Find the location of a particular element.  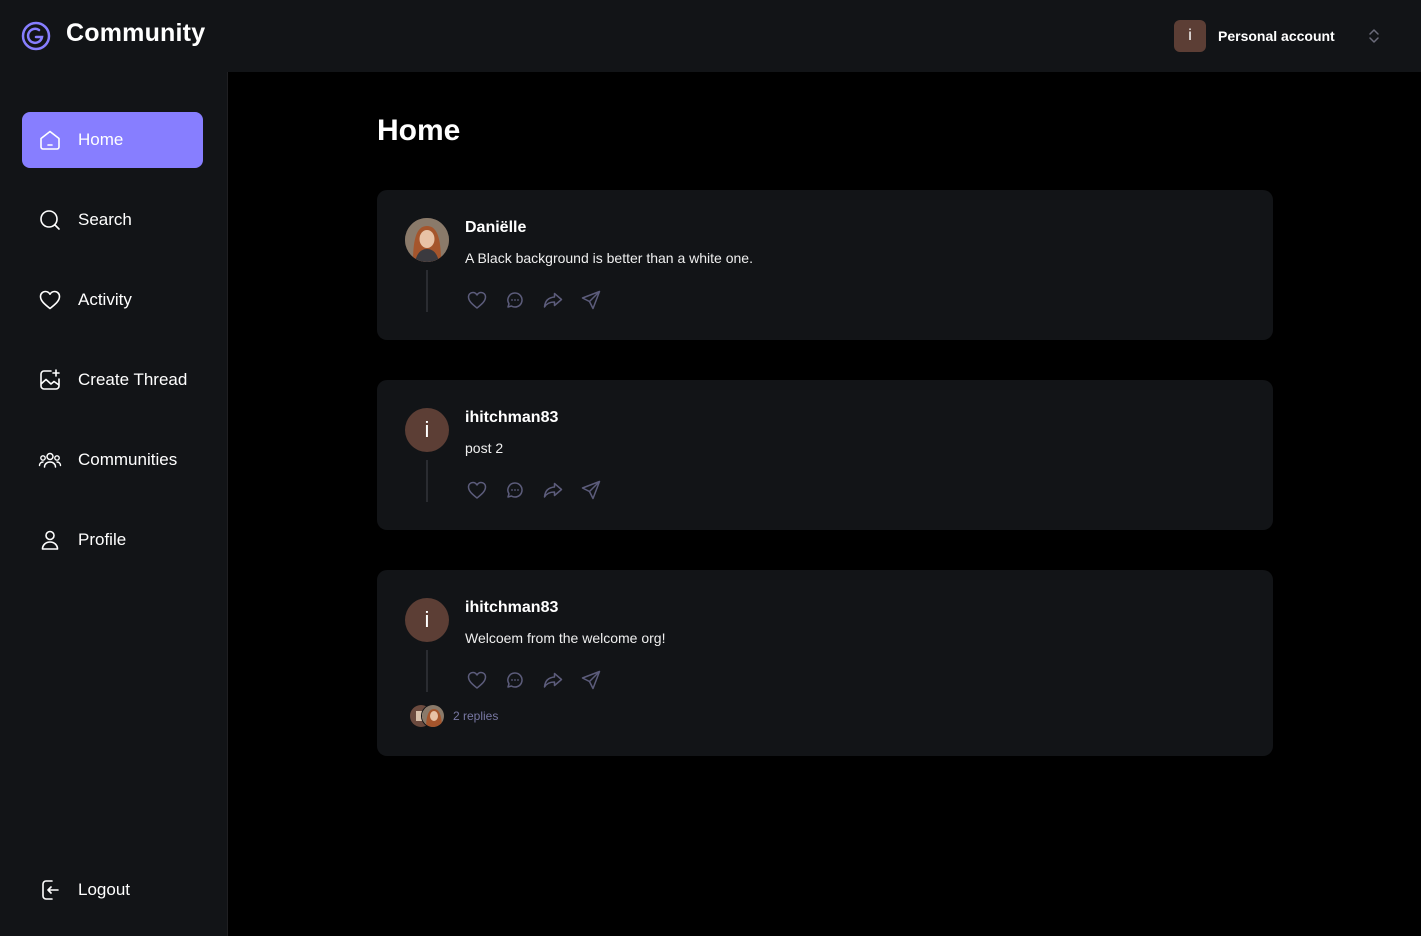

topbar: Community i Personal account is located at coordinates (710, 36).